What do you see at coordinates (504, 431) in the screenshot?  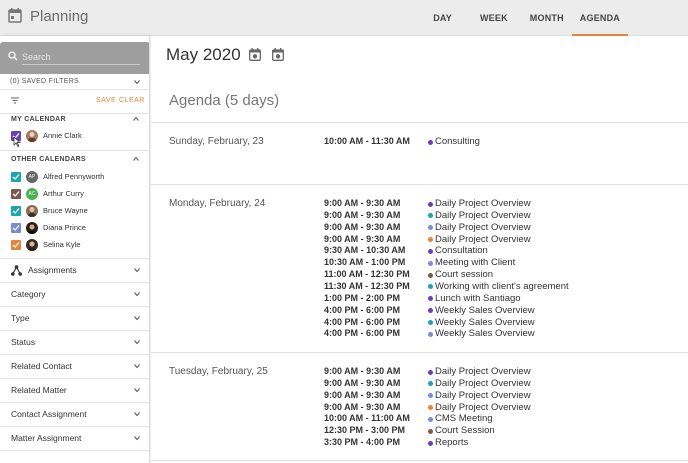 I see `agenda-event: 12:30 PM - 3:00 PM Court Session` at bounding box center [504, 431].